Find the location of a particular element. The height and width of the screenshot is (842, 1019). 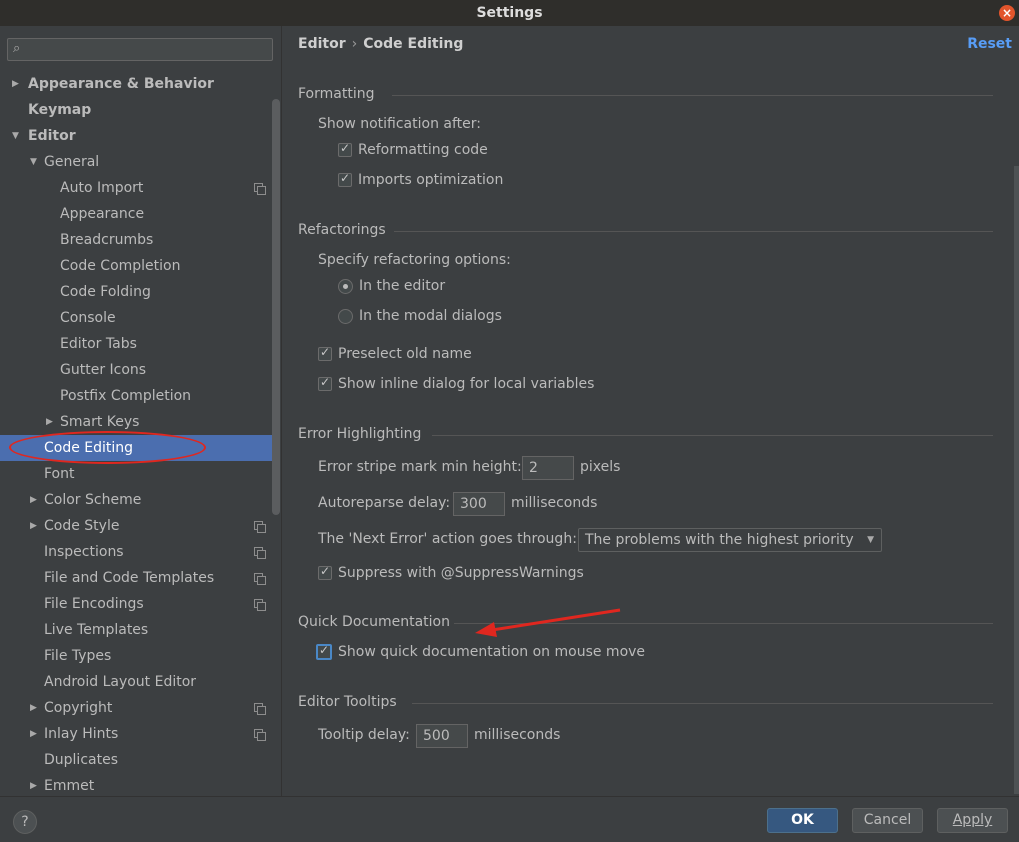

sidebar-item-label: Android Layout Editor is located at coordinates (120, 682).